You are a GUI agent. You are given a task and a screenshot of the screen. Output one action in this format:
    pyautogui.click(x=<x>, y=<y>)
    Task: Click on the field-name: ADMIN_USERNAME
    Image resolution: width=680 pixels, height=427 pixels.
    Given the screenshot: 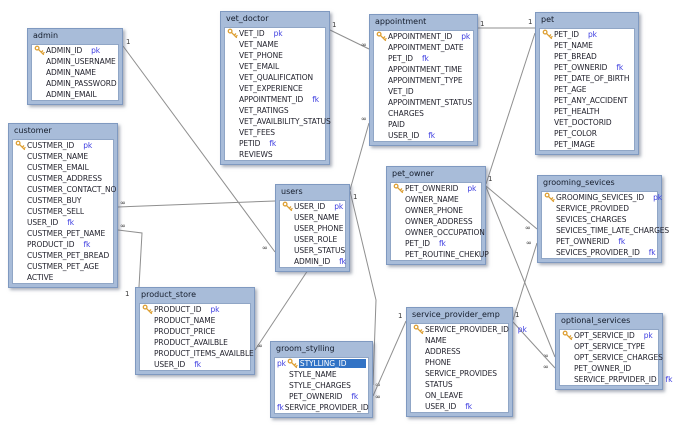 What is the action you would take?
    pyautogui.click(x=81, y=61)
    